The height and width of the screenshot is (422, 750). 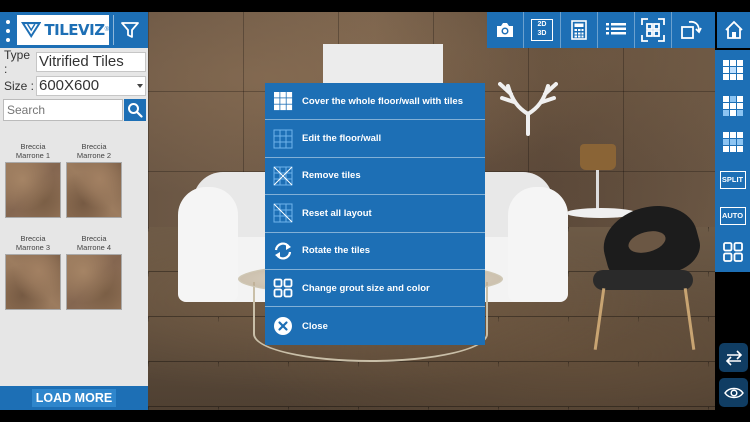 What do you see at coordinates (315, 326) in the screenshot?
I see `menu-item-label: Close` at bounding box center [315, 326].